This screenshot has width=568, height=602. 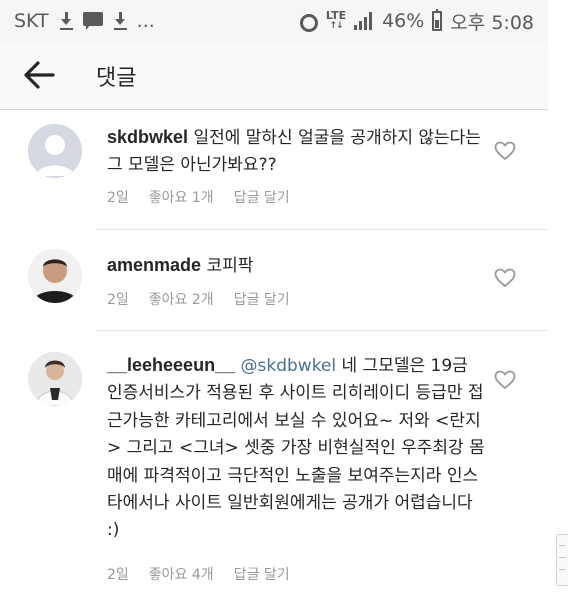 I want to click on default-avatar-icon, so click(x=55, y=151).